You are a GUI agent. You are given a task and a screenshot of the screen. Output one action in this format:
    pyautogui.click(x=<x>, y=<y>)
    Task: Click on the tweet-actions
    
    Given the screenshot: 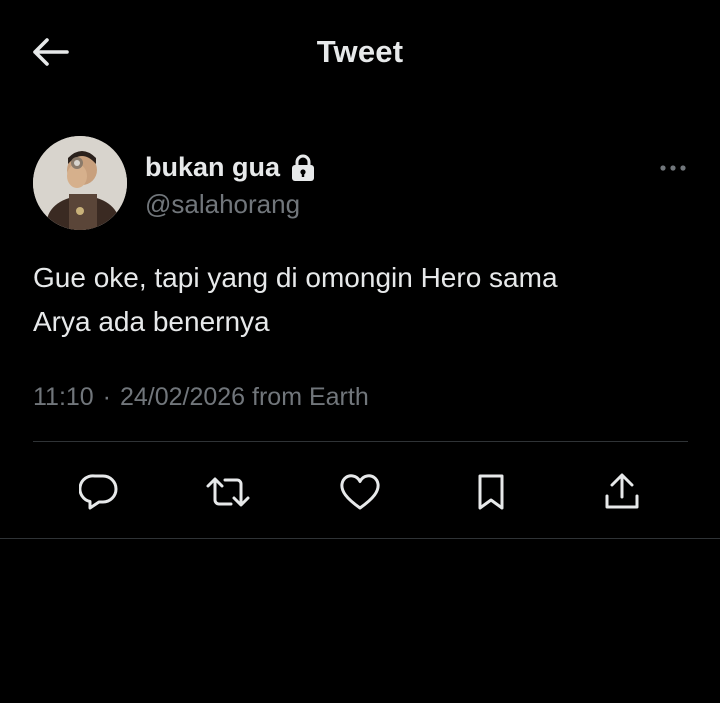 What is the action you would take?
    pyautogui.click(x=360, y=490)
    